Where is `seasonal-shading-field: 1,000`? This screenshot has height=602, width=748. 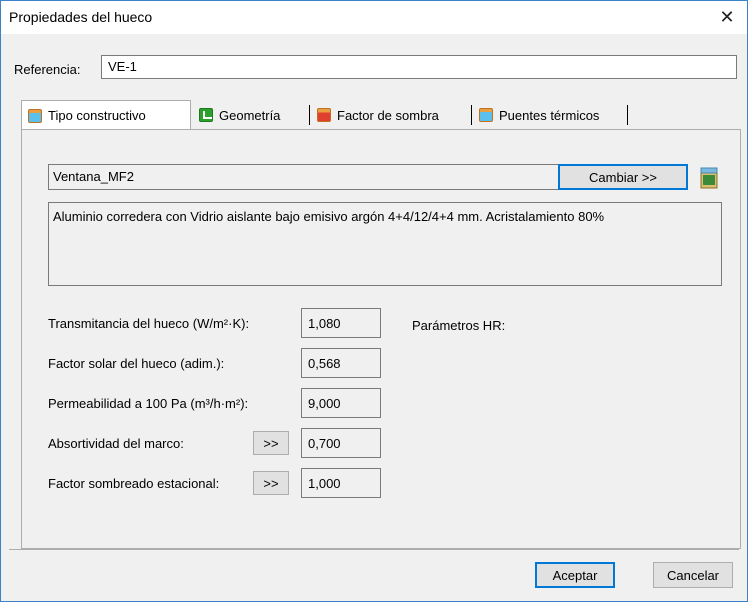 seasonal-shading-field: 1,000 is located at coordinates (341, 483).